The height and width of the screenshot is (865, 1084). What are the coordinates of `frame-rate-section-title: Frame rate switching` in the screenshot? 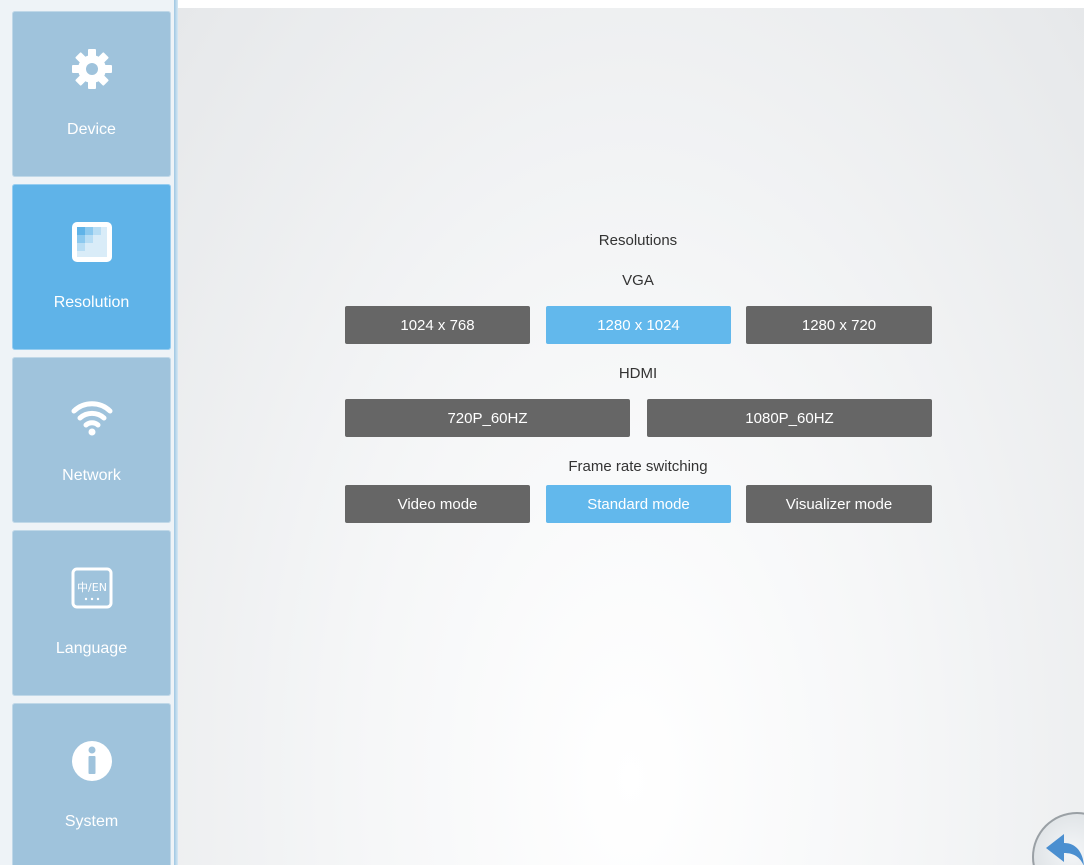 It's located at (638, 466).